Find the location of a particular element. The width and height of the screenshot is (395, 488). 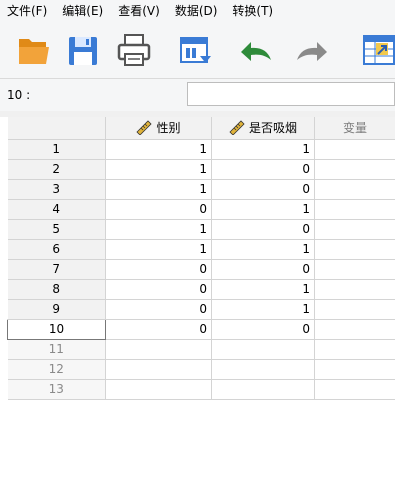

table-row: 4 0 1 is located at coordinates (201, 209).